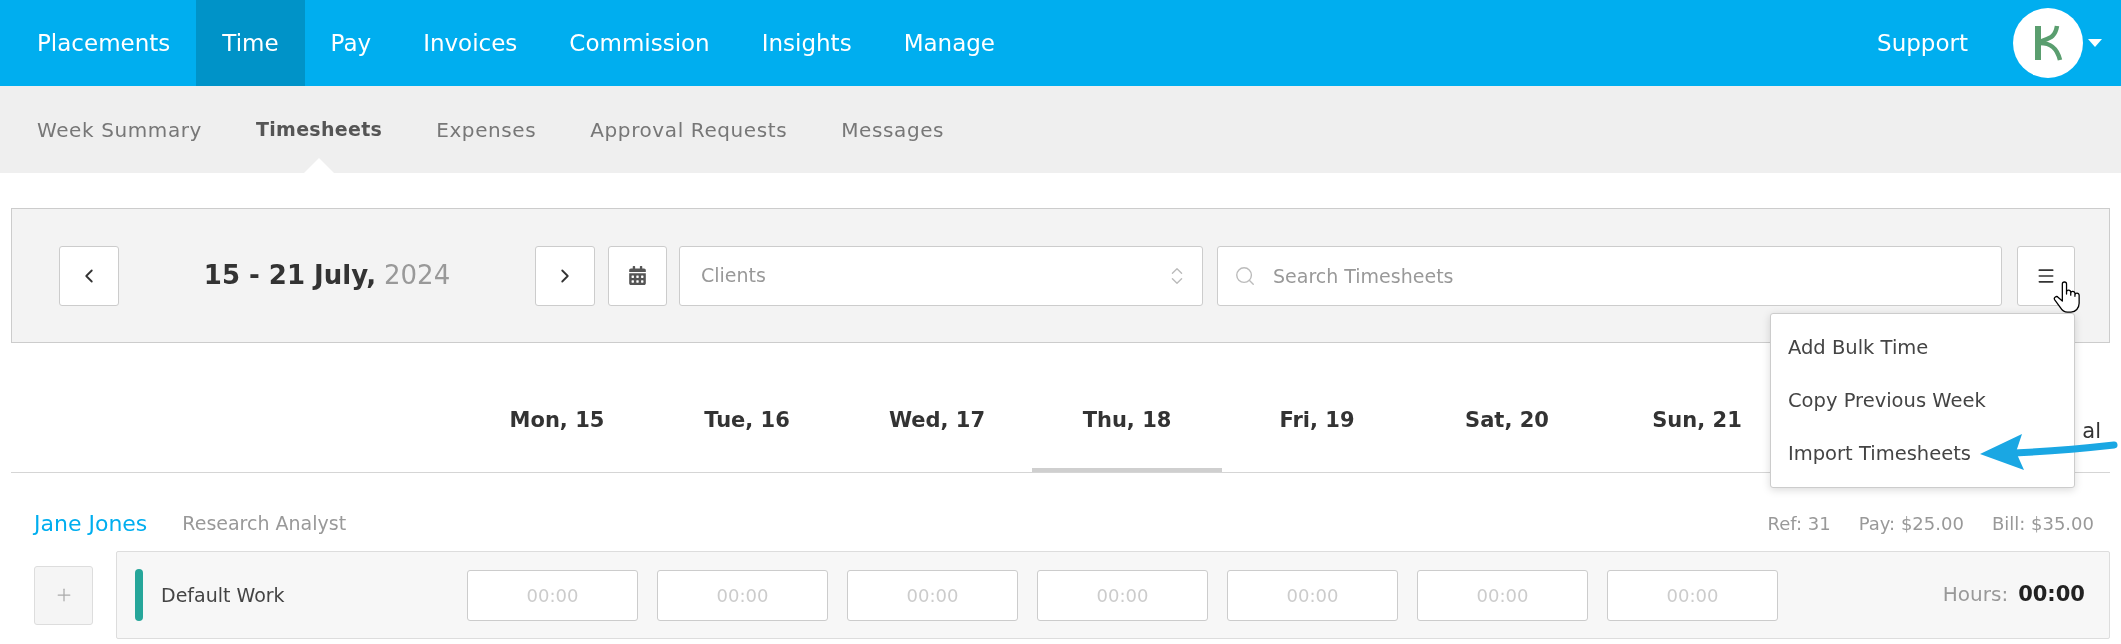 The height and width of the screenshot is (644, 2121). What do you see at coordinates (2095, 43) in the screenshot?
I see `caret-icon` at bounding box center [2095, 43].